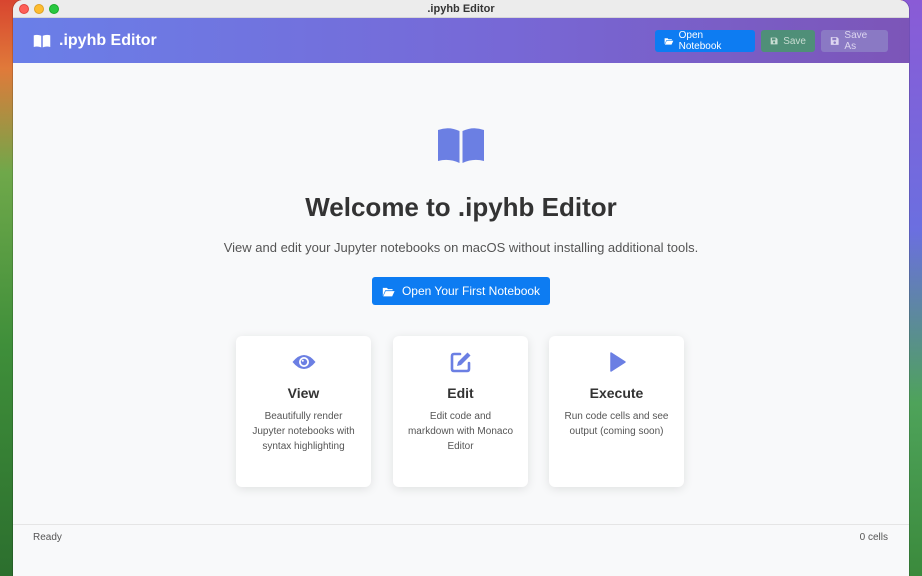 The width and height of the screenshot is (922, 576). I want to click on eye-icon, so click(303, 362).